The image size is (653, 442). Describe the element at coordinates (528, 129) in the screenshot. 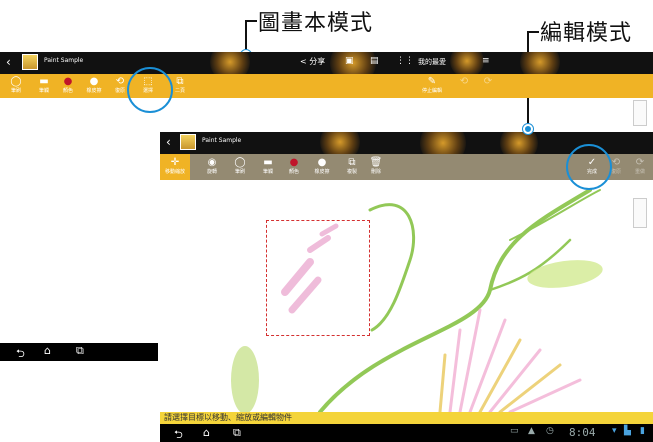

I see `callout-dot-edit` at that location.